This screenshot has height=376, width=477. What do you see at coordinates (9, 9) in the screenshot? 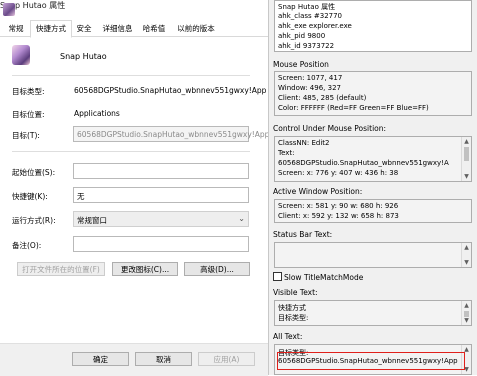
I see `app-icon` at bounding box center [9, 9].